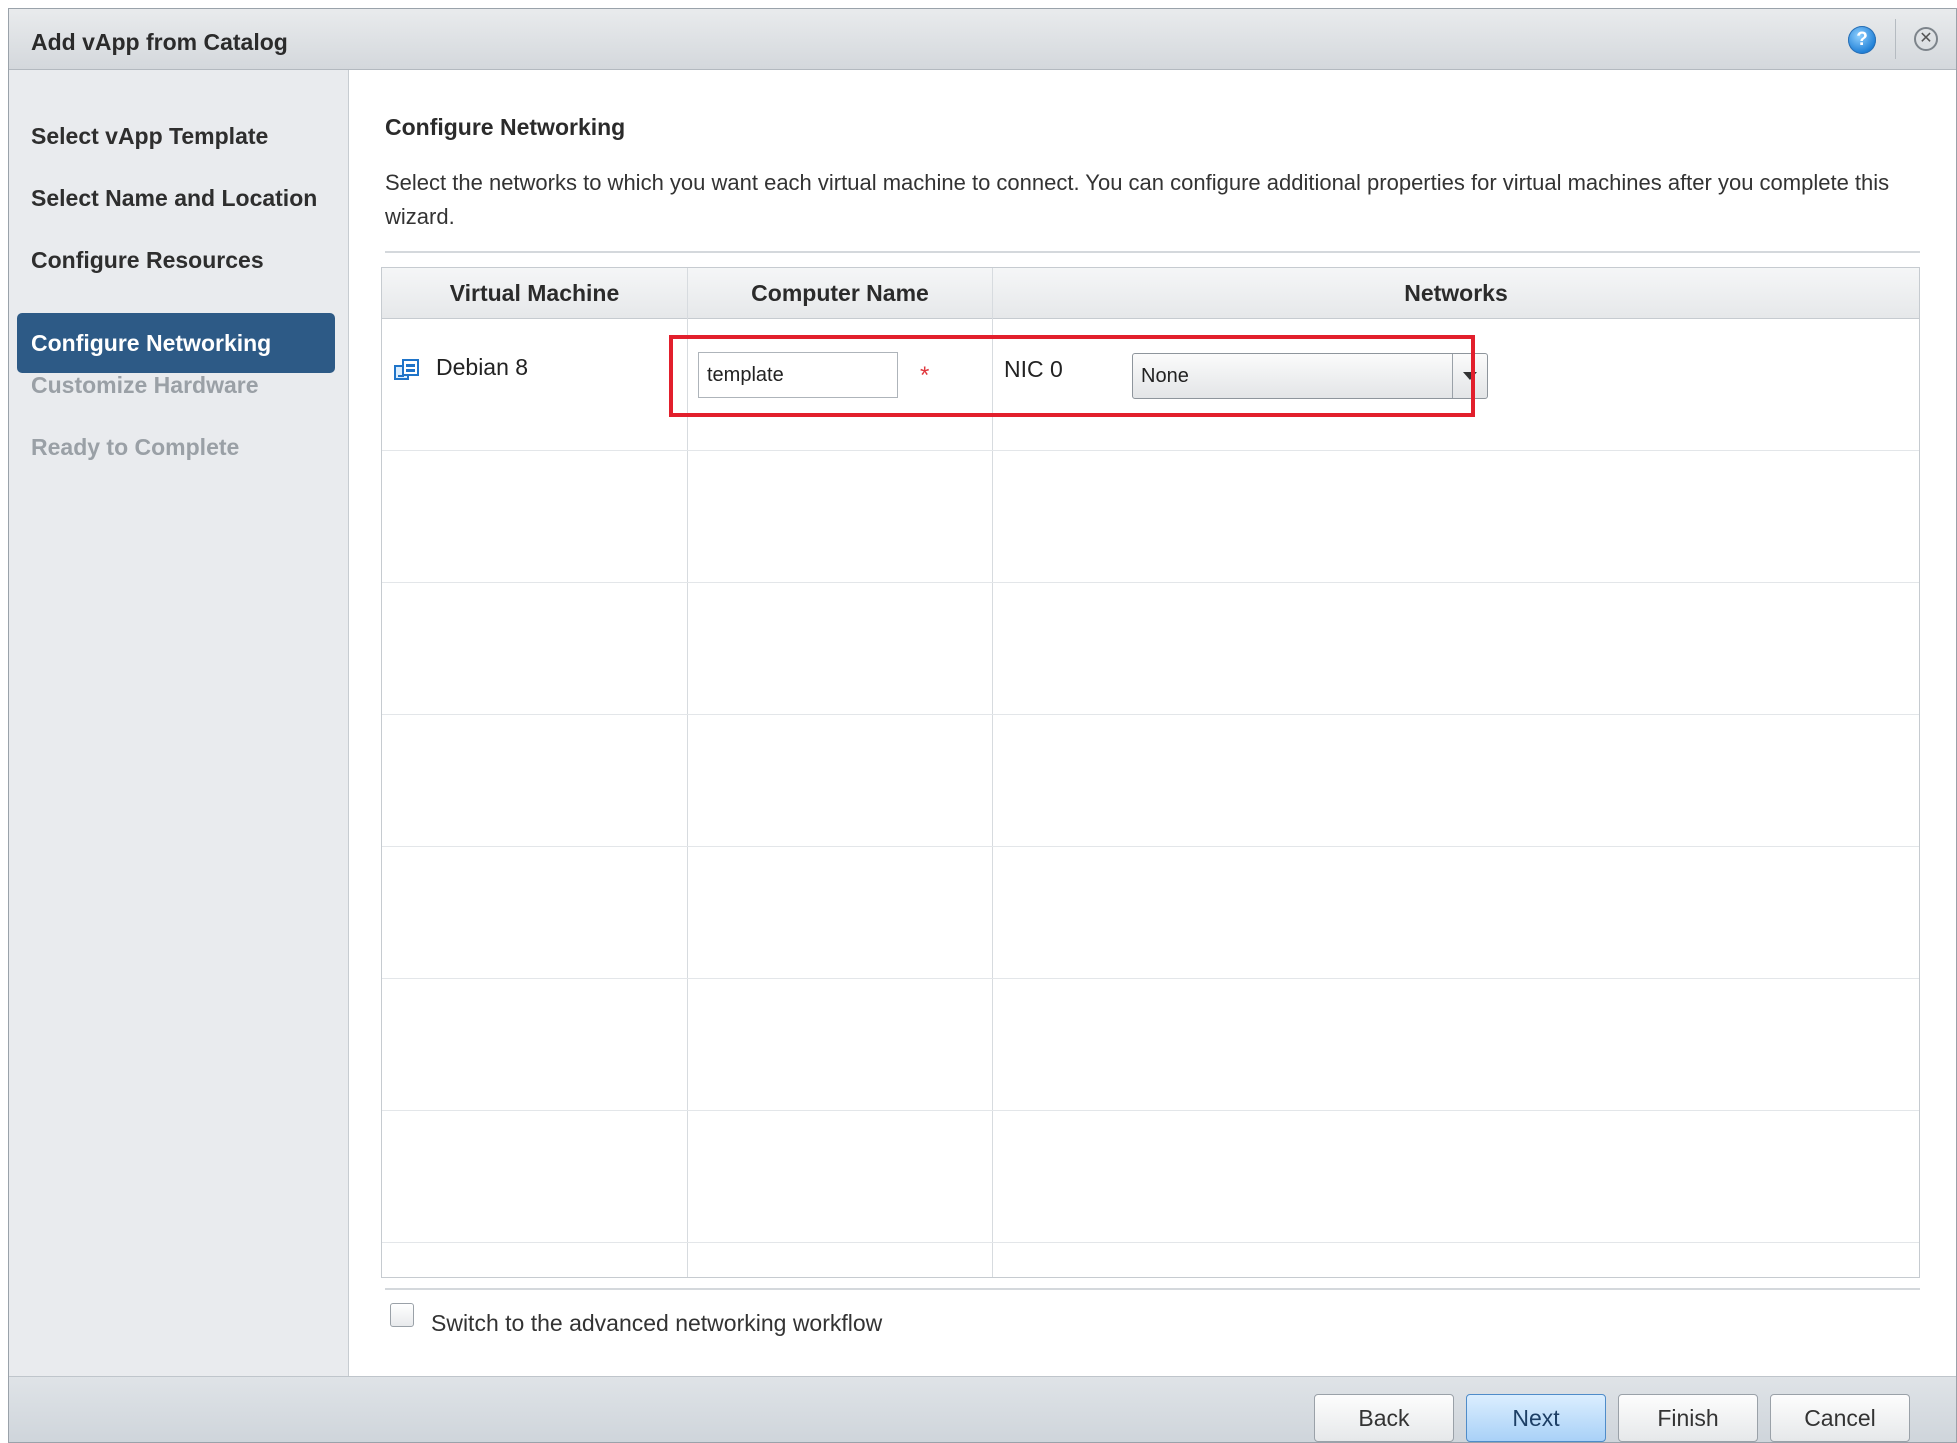  Describe the element at coordinates (840, 293) in the screenshot. I see `column-header-computer-name: Computer Name` at that location.